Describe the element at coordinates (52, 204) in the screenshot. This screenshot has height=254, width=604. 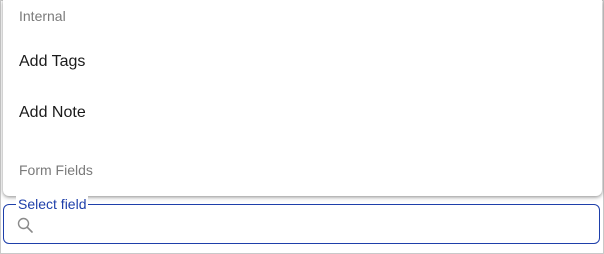
I see `select-field-label: Select field` at that location.